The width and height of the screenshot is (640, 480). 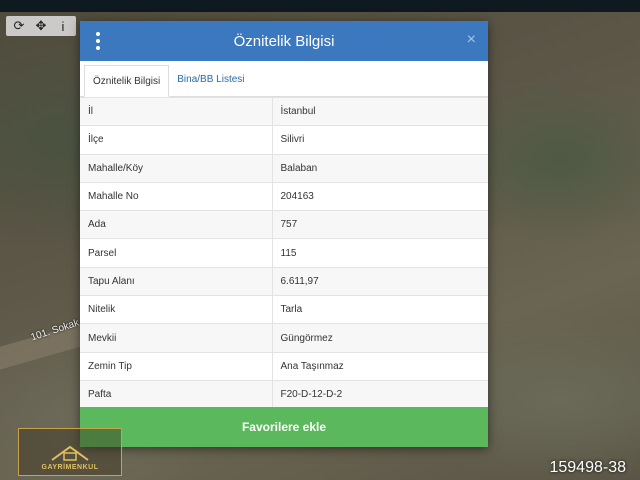 What do you see at coordinates (176, 111) in the screenshot?
I see `row-key: İl` at bounding box center [176, 111].